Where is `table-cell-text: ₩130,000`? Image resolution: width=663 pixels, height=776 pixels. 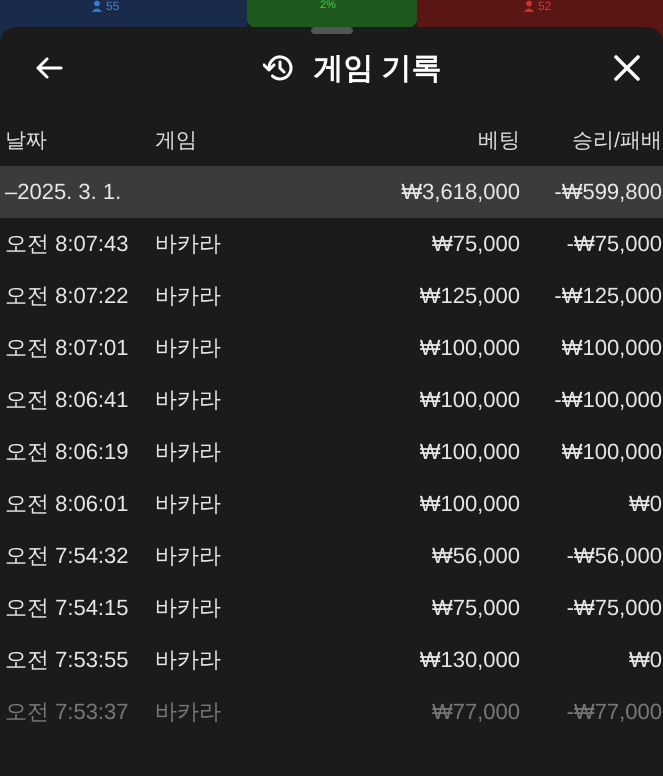
table-cell-text: ₩130,000 is located at coordinates (469, 660).